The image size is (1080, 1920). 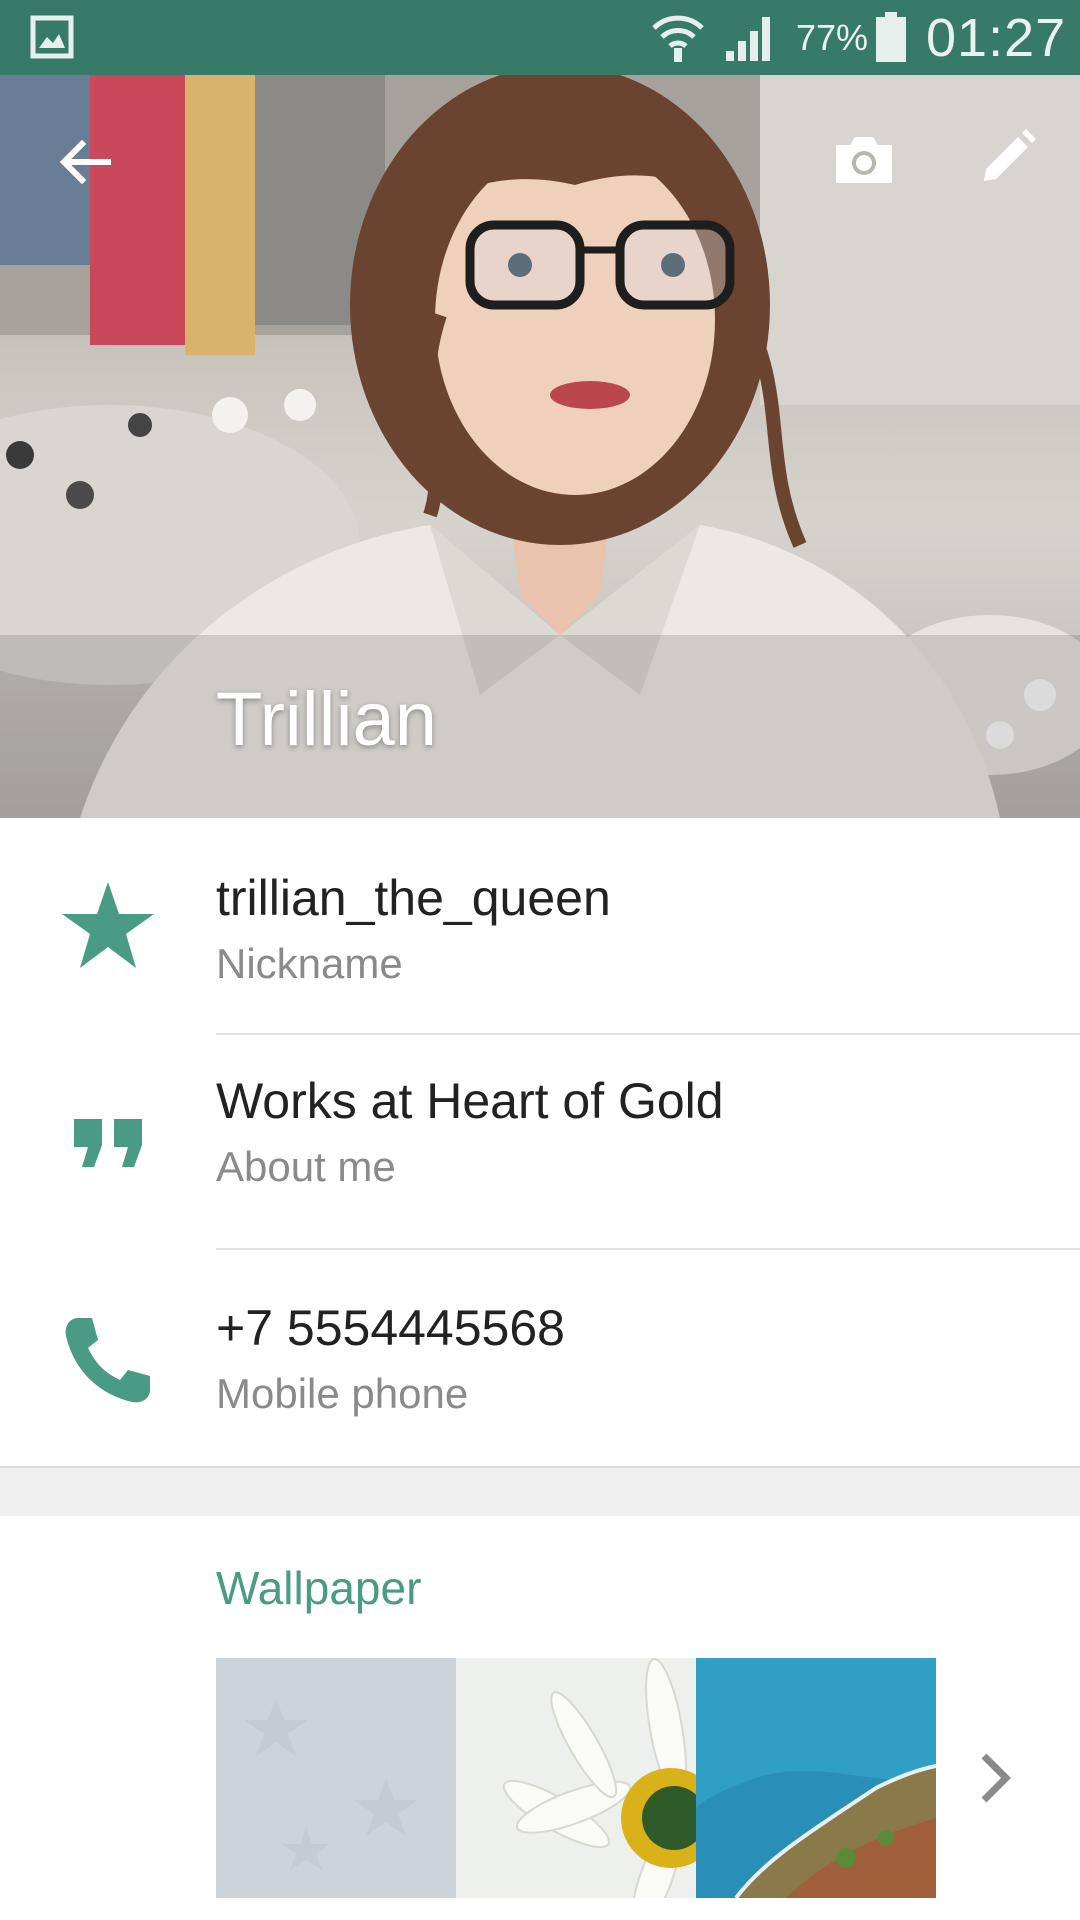 I want to click on daisy-image, so click(x=576, y=1778).